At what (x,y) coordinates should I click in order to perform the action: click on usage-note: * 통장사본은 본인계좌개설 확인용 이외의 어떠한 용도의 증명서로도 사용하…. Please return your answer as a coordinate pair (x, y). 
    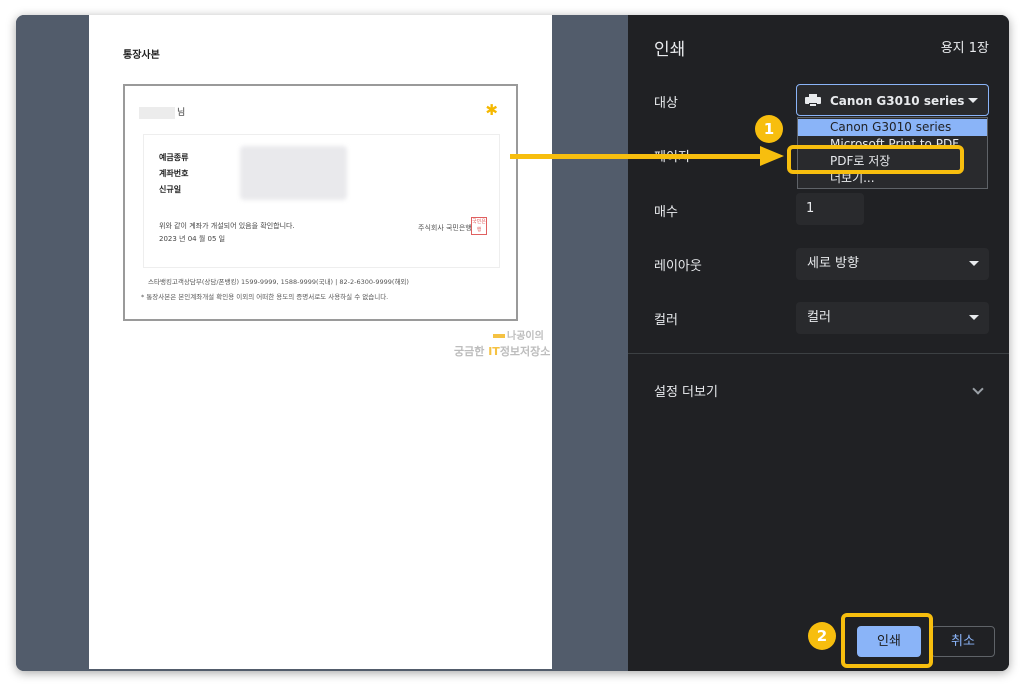
    Looking at the image, I should click on (265, 297).